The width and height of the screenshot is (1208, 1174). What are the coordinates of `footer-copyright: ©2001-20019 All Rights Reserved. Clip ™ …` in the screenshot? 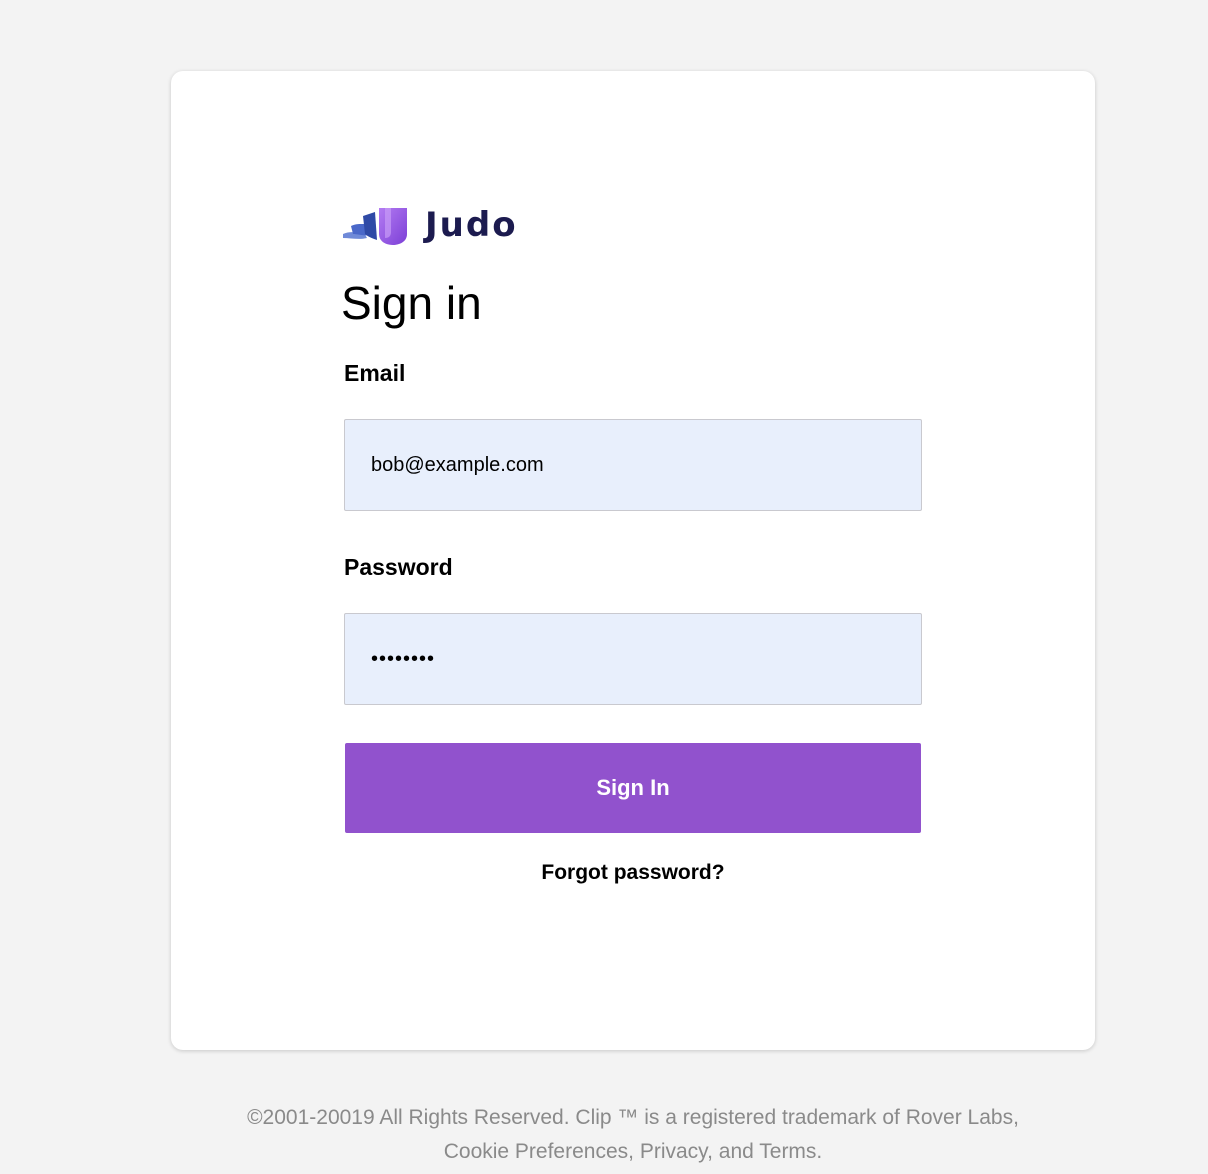 It's located at (633, 1117).